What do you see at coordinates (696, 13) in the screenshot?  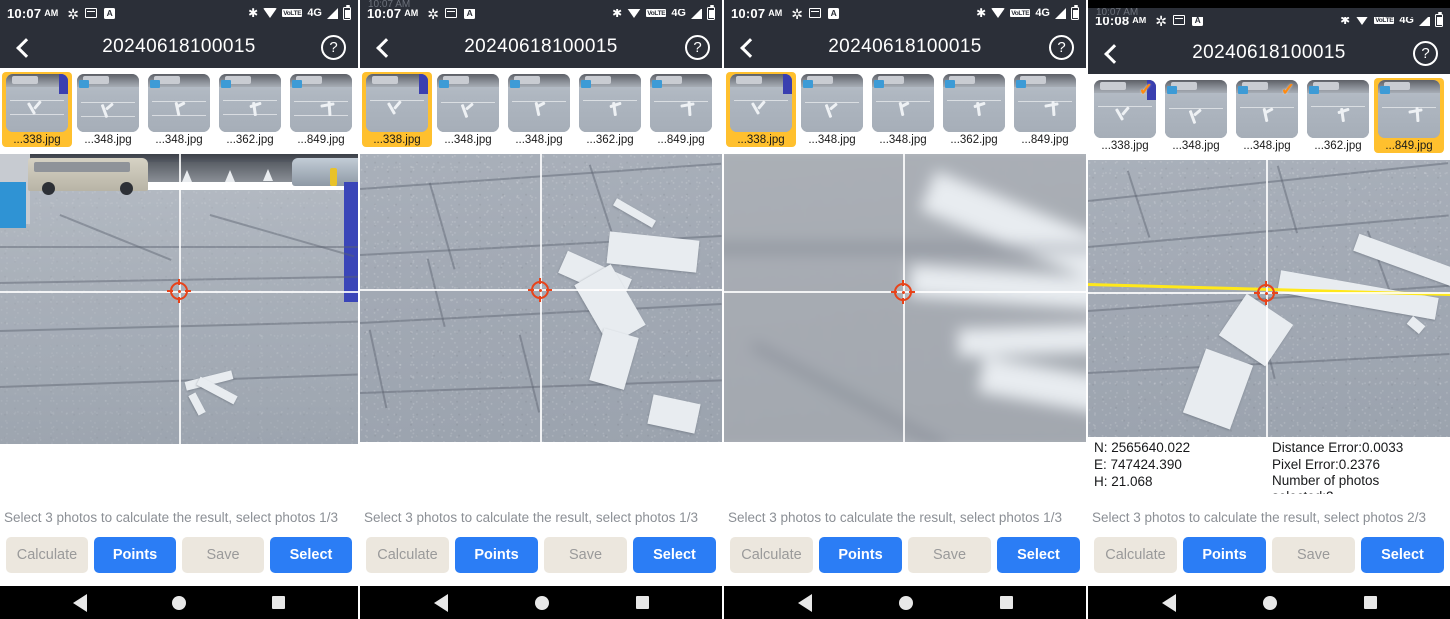 I see `signal-icon` at bounding box center [696, 13].